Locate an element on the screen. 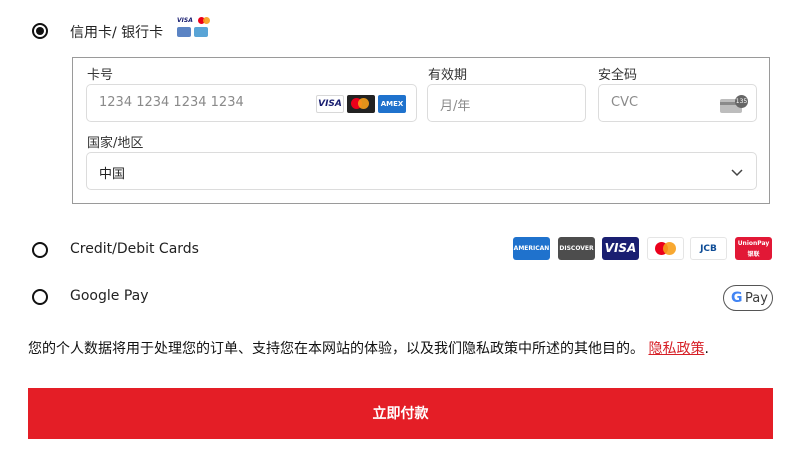 The height and width of the screenshot is (450, 800). google-pay-radio is located at coordinates (40, 297).